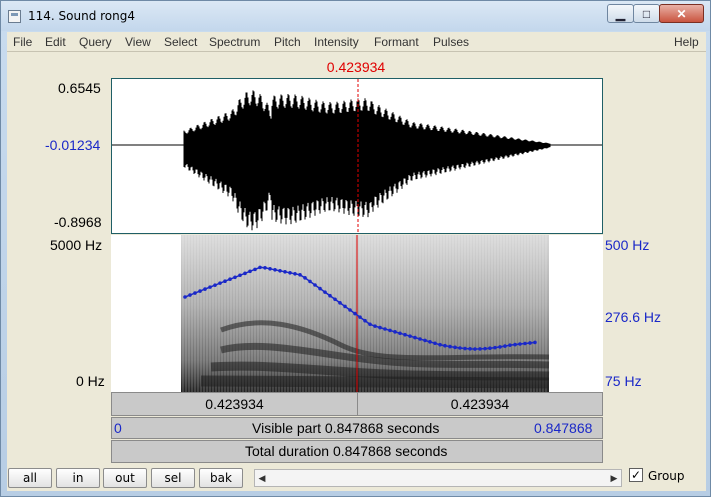 The image size is (711, 497). Describe the element at coordinates (620, 13) in the screenshot. I see `minimize-button: ▁` at that location.